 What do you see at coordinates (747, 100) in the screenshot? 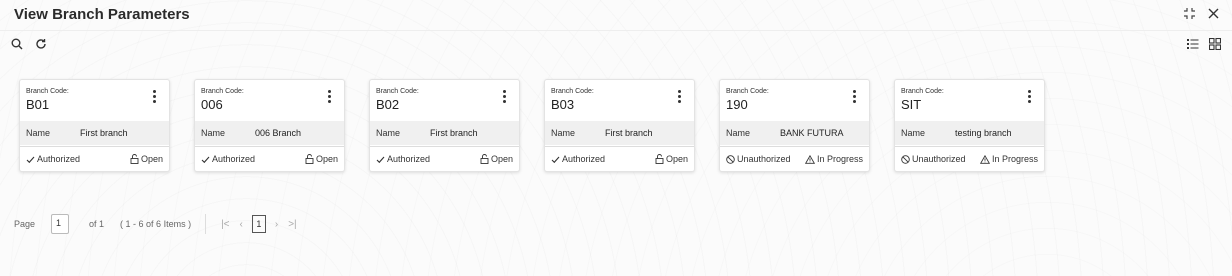
I see `card-header: Branch Code: 190` at bounding box center [747, 100].